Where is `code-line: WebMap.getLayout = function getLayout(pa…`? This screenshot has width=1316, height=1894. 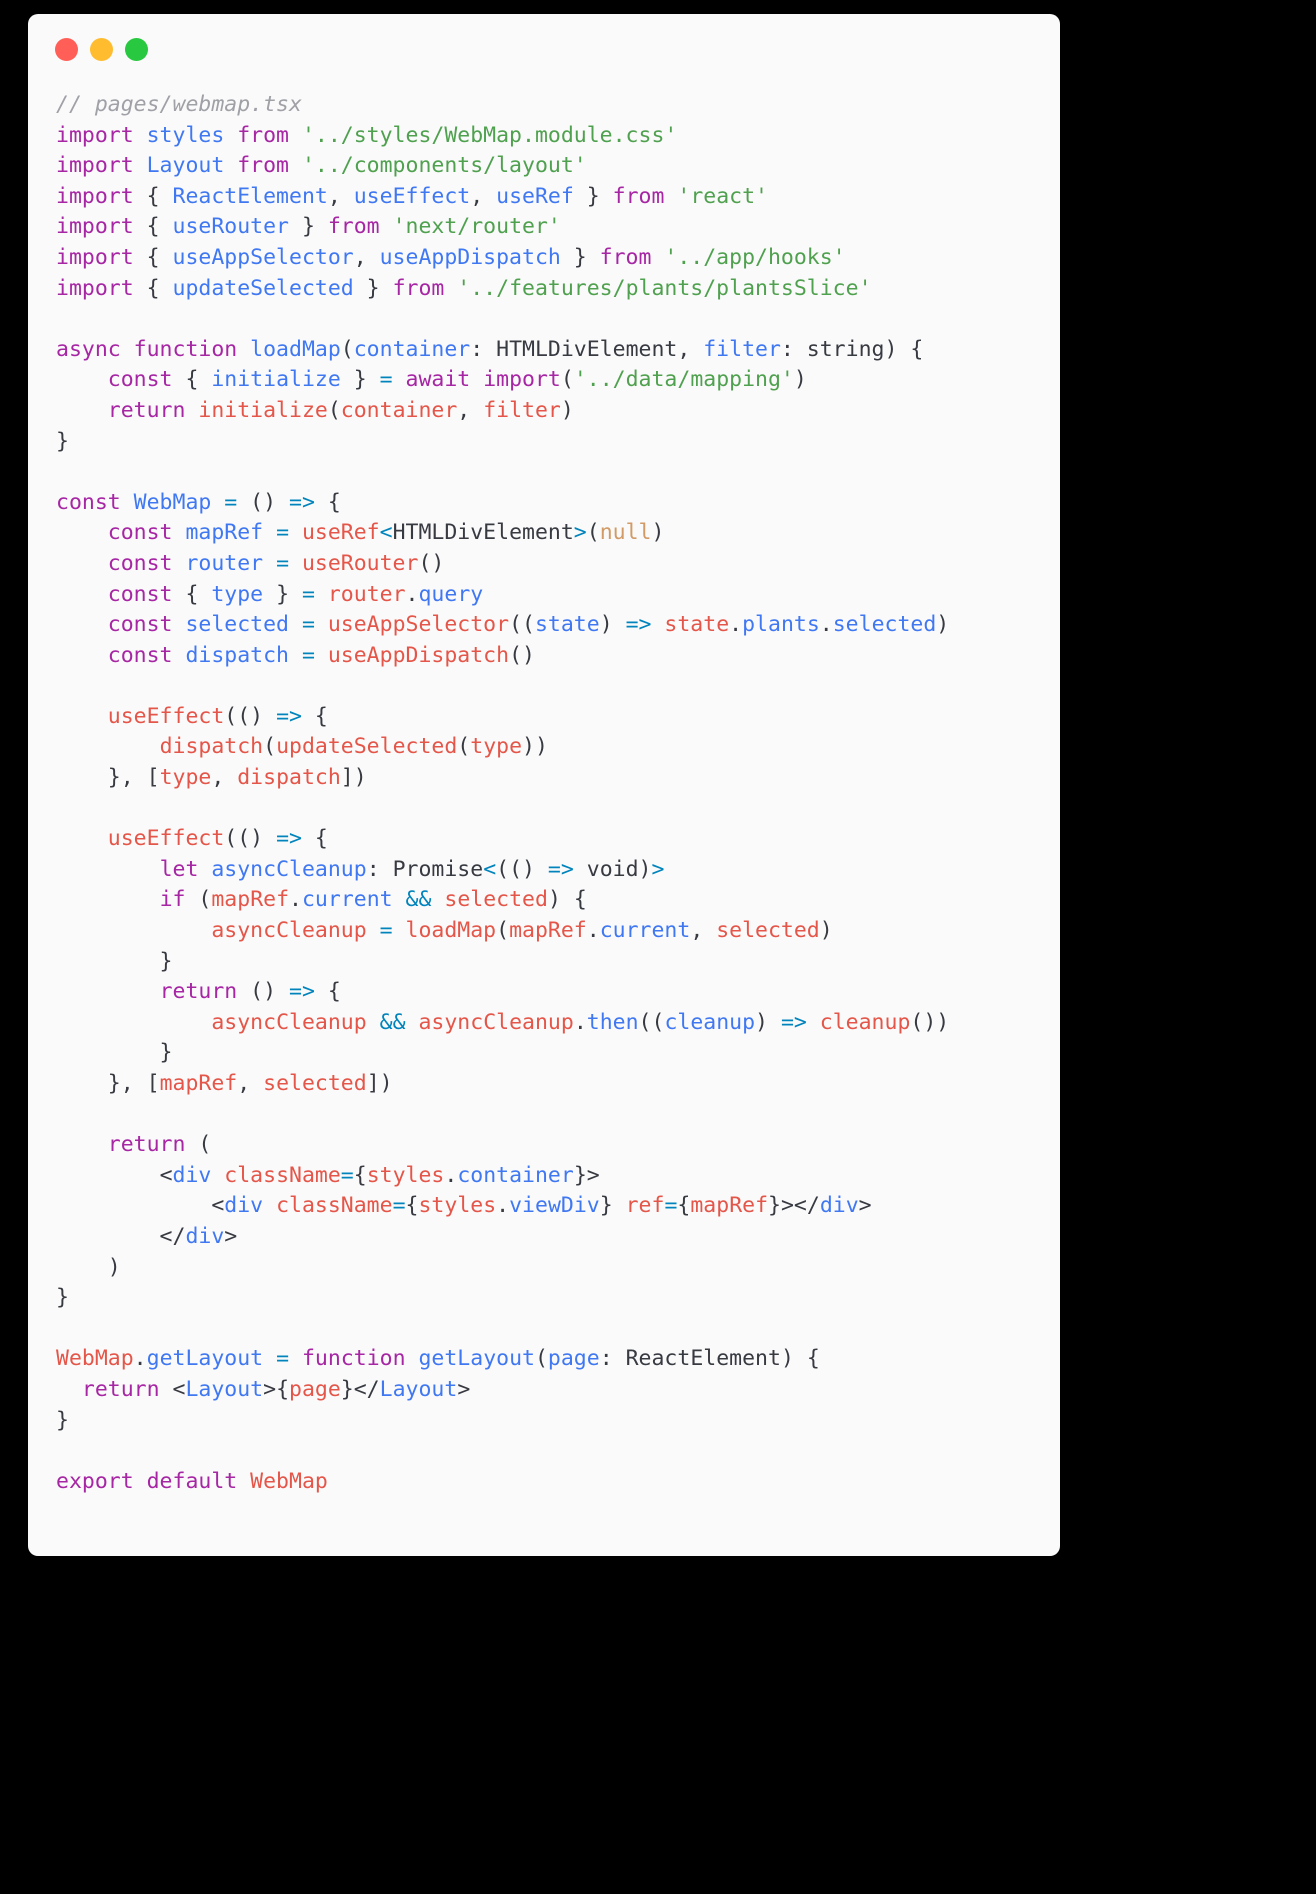
code-line: WebMap.getLayout = function getLayout(pa… is located at coordinates (558, 1359).